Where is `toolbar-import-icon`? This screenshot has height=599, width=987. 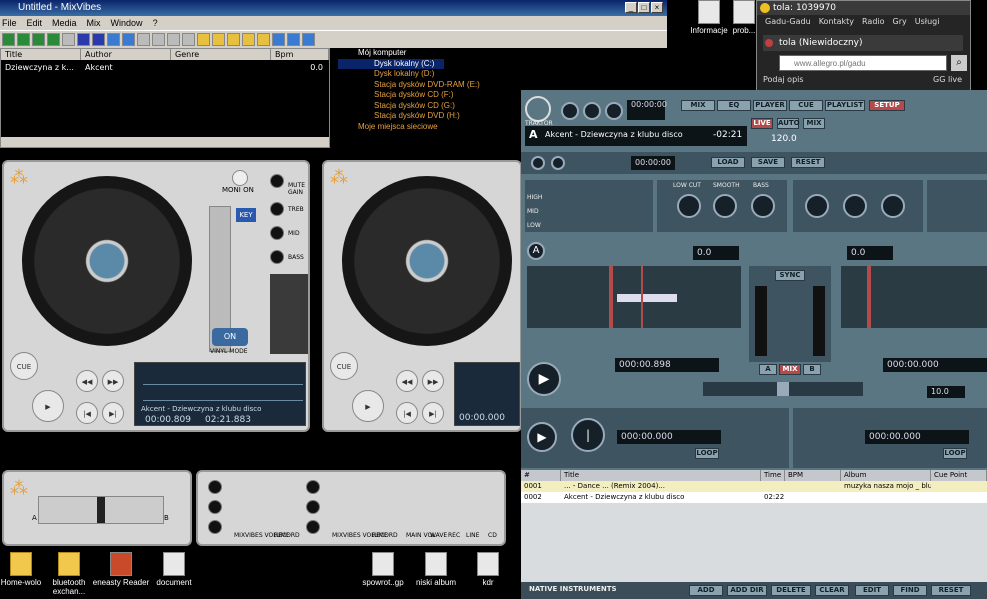
toolbar-import-icon is located at coordinates (113, 39).